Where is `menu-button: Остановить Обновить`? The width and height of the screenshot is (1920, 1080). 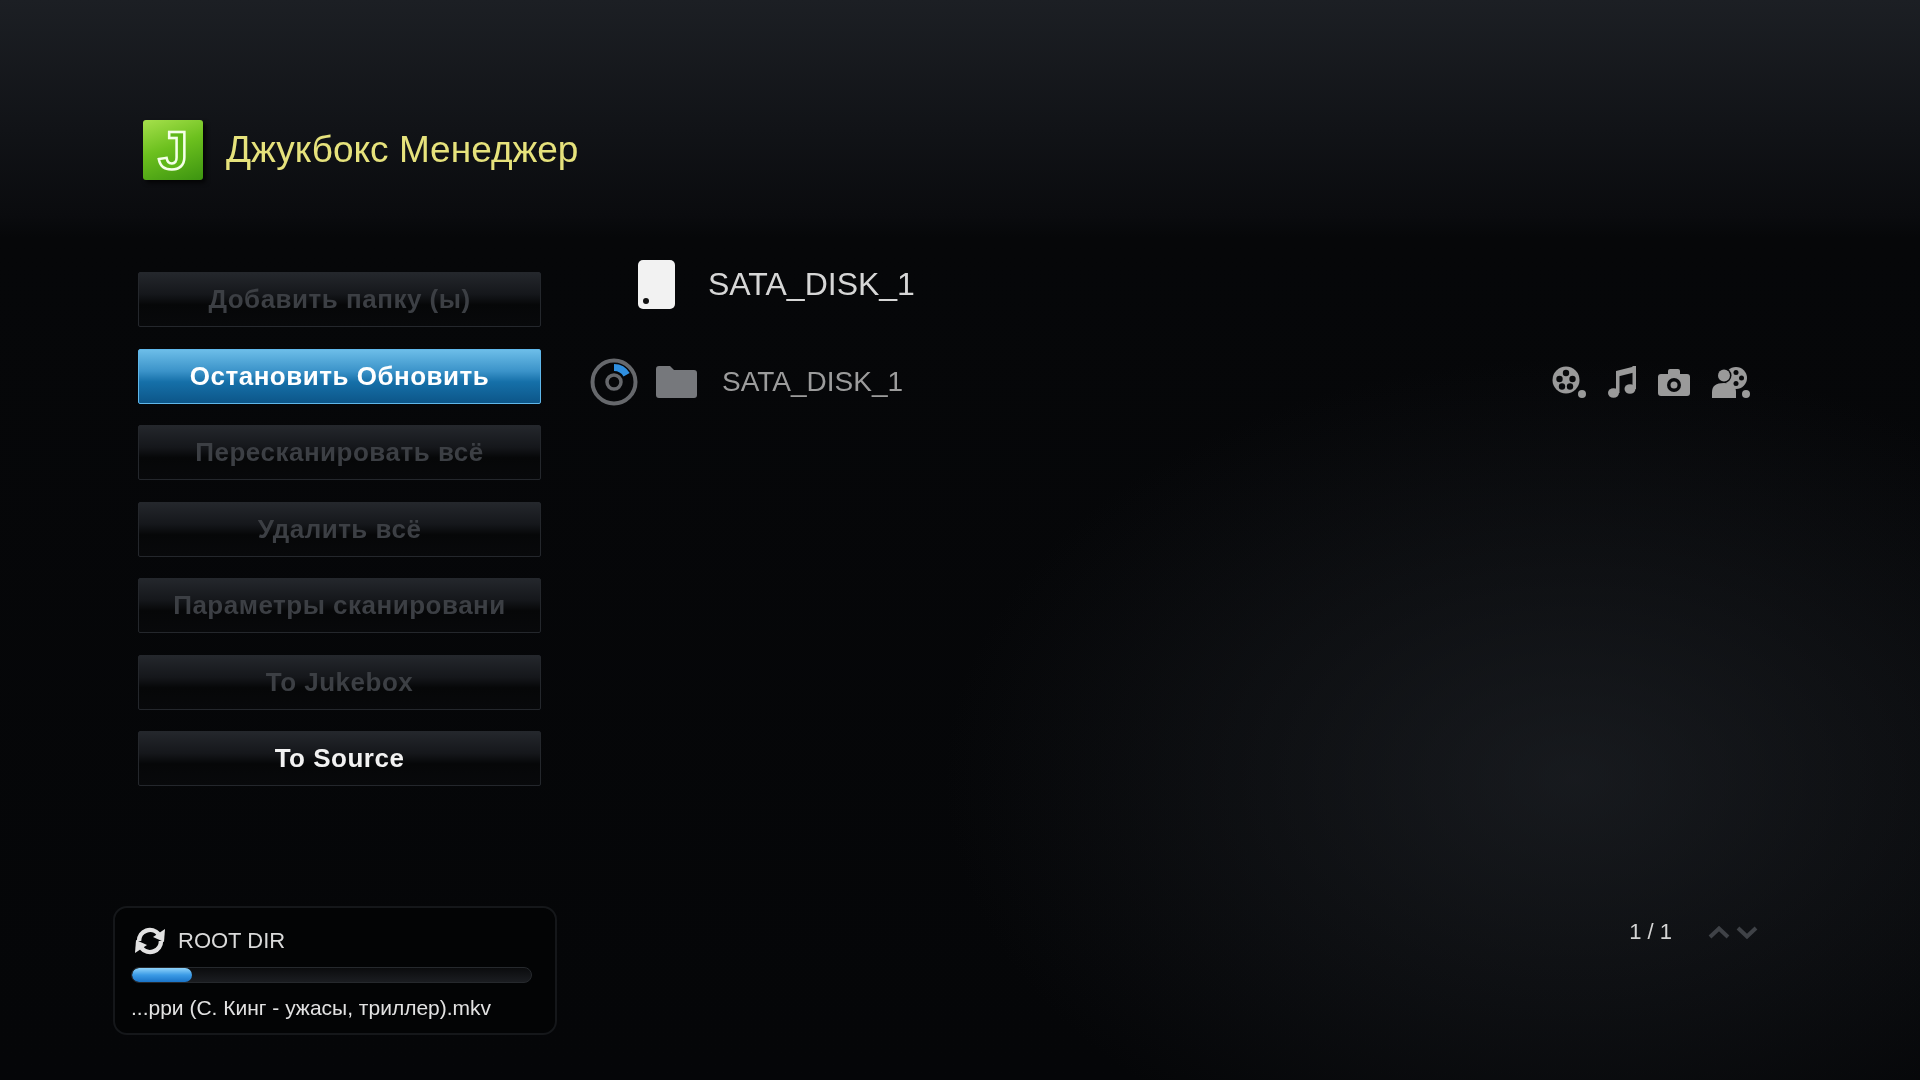 menu-button: Остановить Обновить is located at coordinates (339, 376).